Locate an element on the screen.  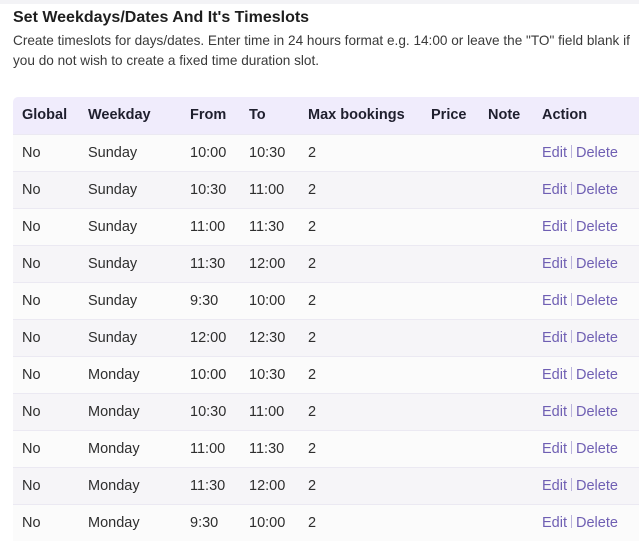
cell-to: 11:00 is located at coordinates (269, 411).